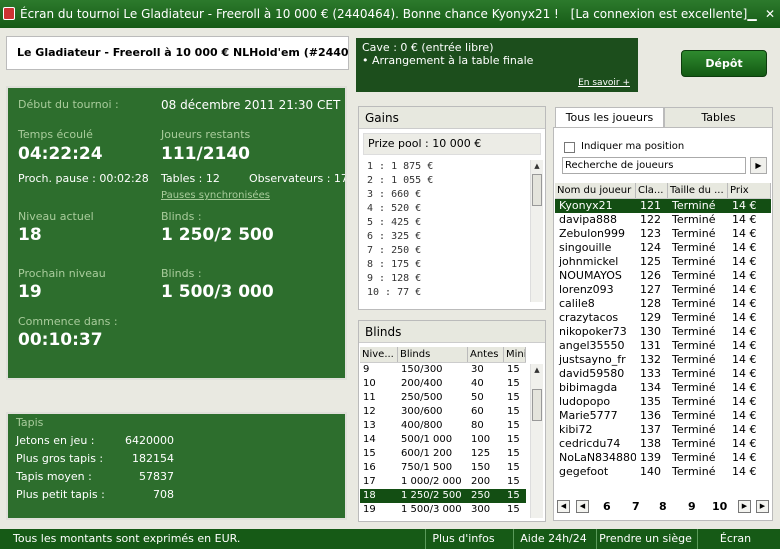  What do you see at coordinates (56, 216) in the screenshot?
I see `current-level-label: Niveau actuel` at bounding box center [56, 216].